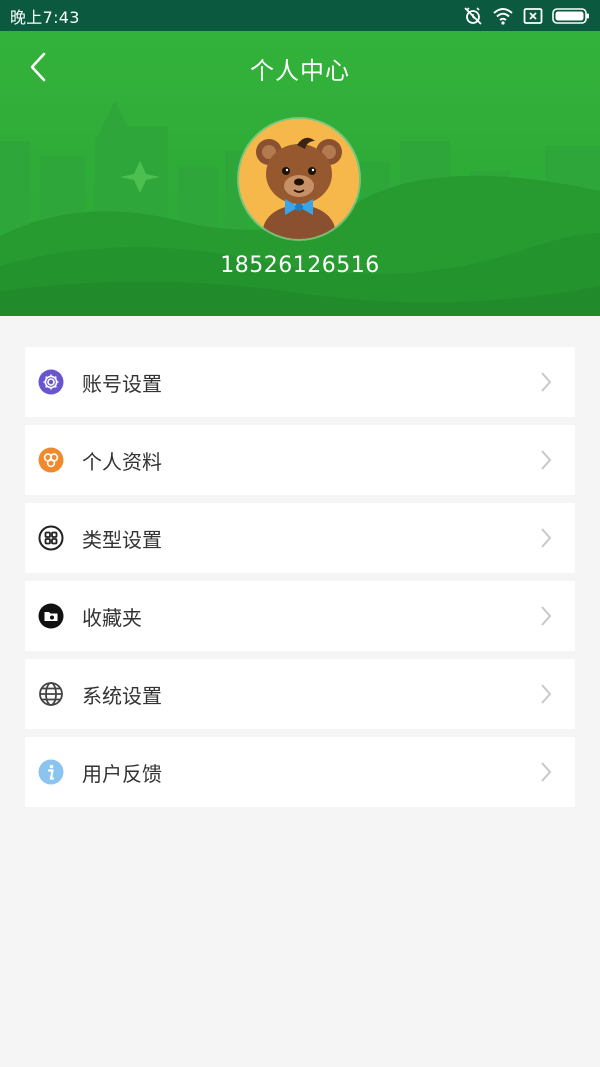 This screenshot has height=1067, width=600. I want to click on bear-avatar-icon, so click(299, 179).